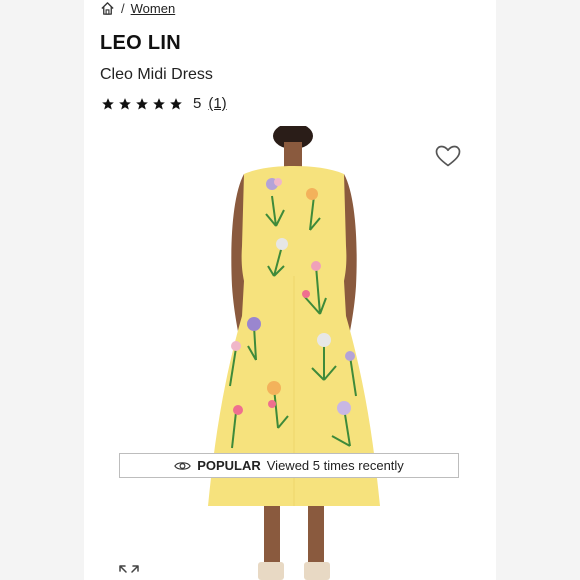  I want to click on heart-icon, so click(448, 156).